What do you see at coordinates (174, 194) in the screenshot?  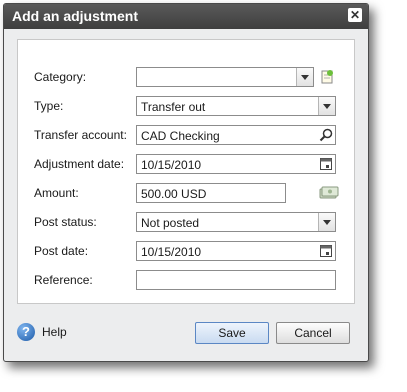 I see `amount-value: 500.00 USD` at bounding box center [174, 194].